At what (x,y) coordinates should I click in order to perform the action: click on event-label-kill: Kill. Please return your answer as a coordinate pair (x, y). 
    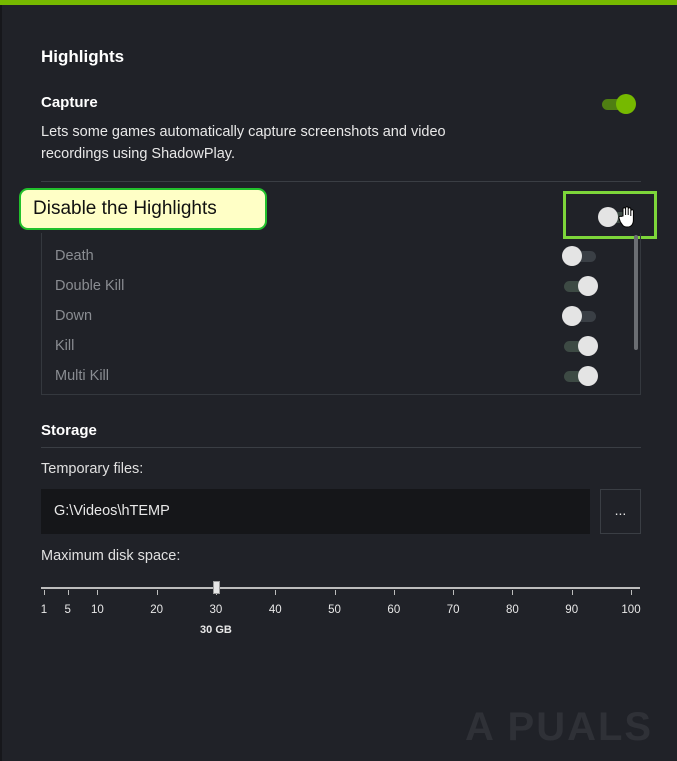
    Looking at the image, I should click on (65, 346).